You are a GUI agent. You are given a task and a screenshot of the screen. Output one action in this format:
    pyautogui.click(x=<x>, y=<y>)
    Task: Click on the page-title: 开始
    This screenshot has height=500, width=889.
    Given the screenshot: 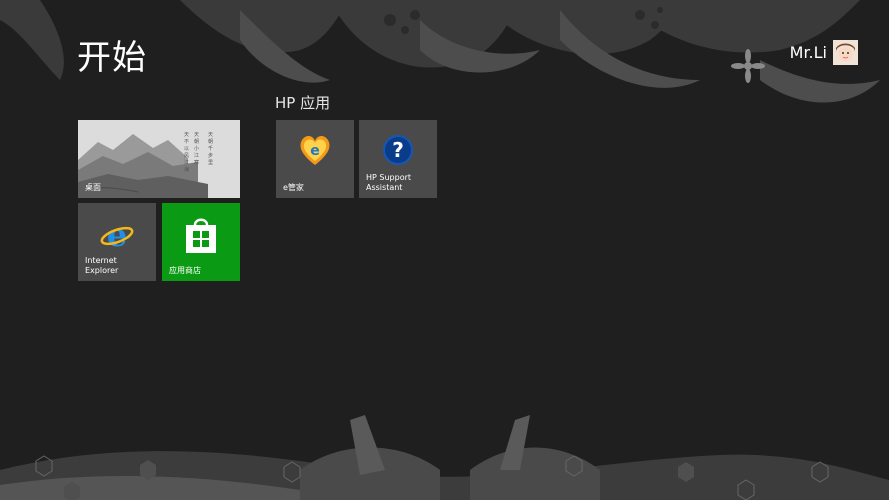 What is the action you would take?
    pyautogui.click(x=112, y=58)
    